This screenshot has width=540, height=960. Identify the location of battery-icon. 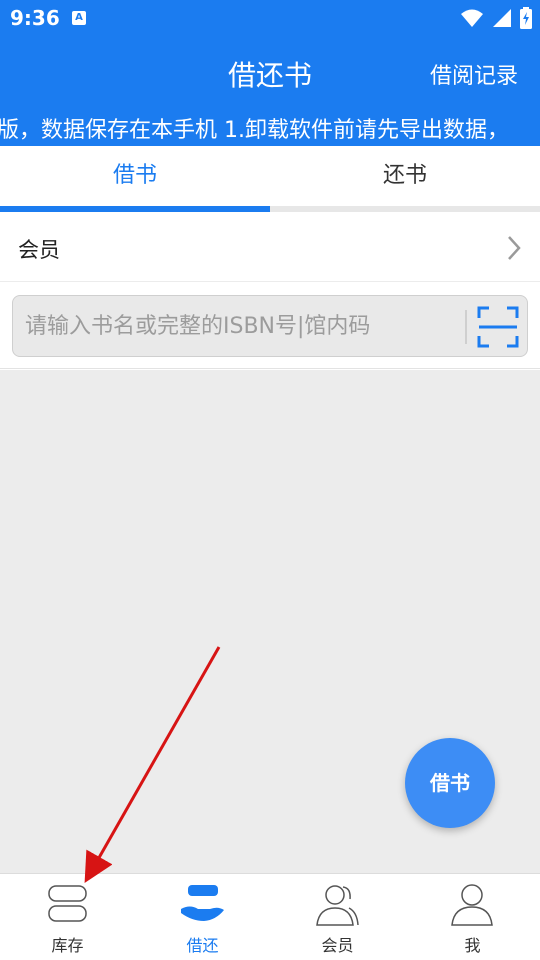
(526, 18).